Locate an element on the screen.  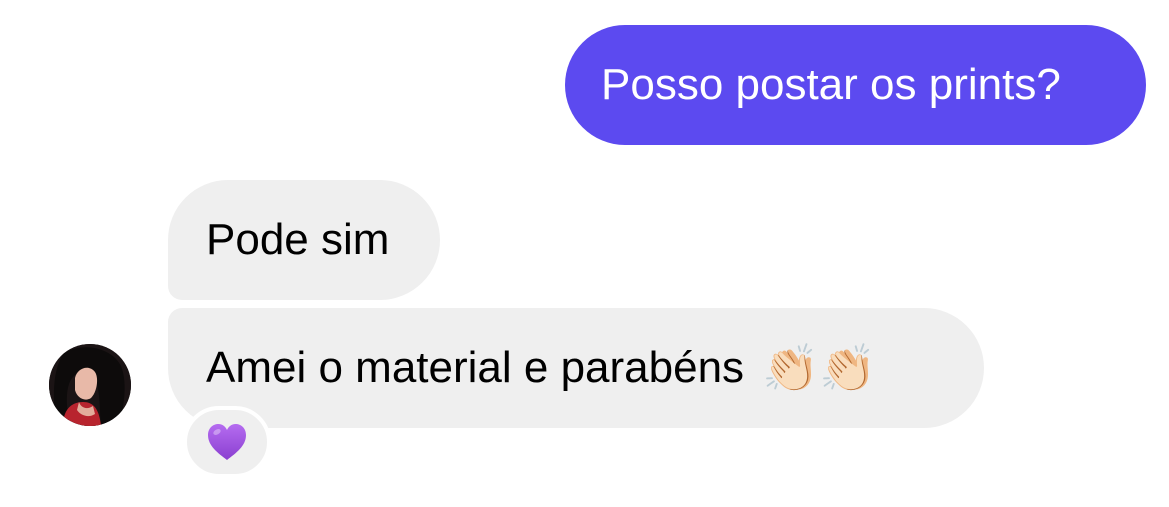
received-message-bubble: Pode sim is located at coordinates (304, 240).